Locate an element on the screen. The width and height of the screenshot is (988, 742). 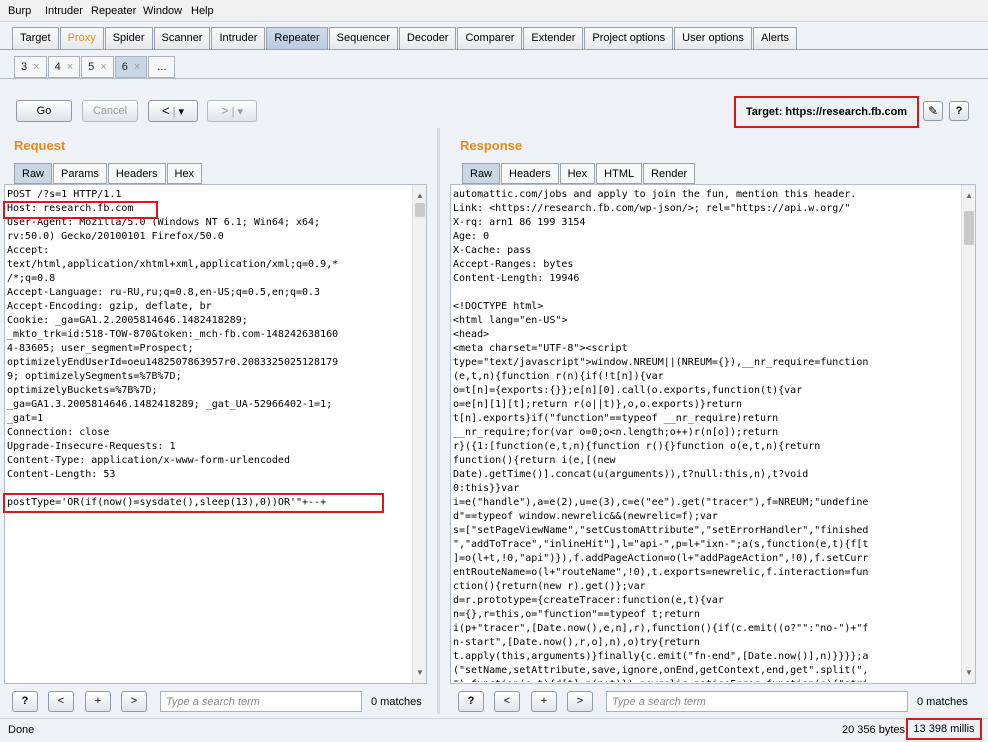
request-prev-button: < is located at coordinates (61, 701).